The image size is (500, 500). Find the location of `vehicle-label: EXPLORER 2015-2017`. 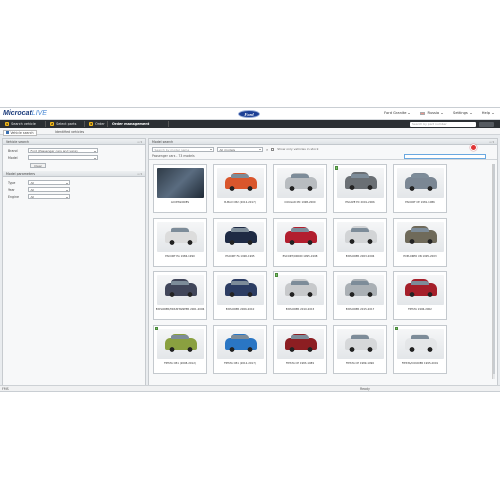

vehicle-label: EXPLORER 2015-2017 is located at coordinates (360, 309).